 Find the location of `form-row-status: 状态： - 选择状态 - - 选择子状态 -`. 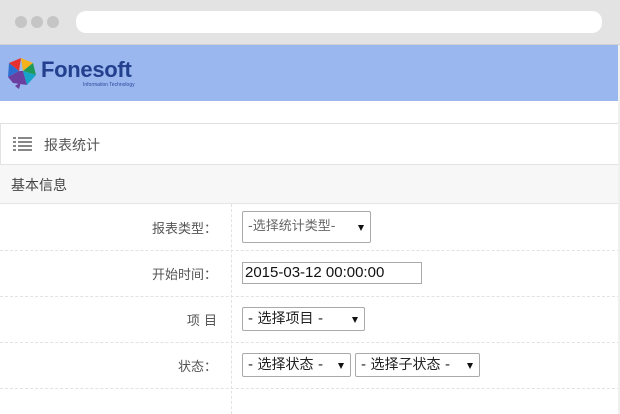

form-row-status: 状态： - 选择状态 - - 选择子状态 - is located at coordinates (310, 365).